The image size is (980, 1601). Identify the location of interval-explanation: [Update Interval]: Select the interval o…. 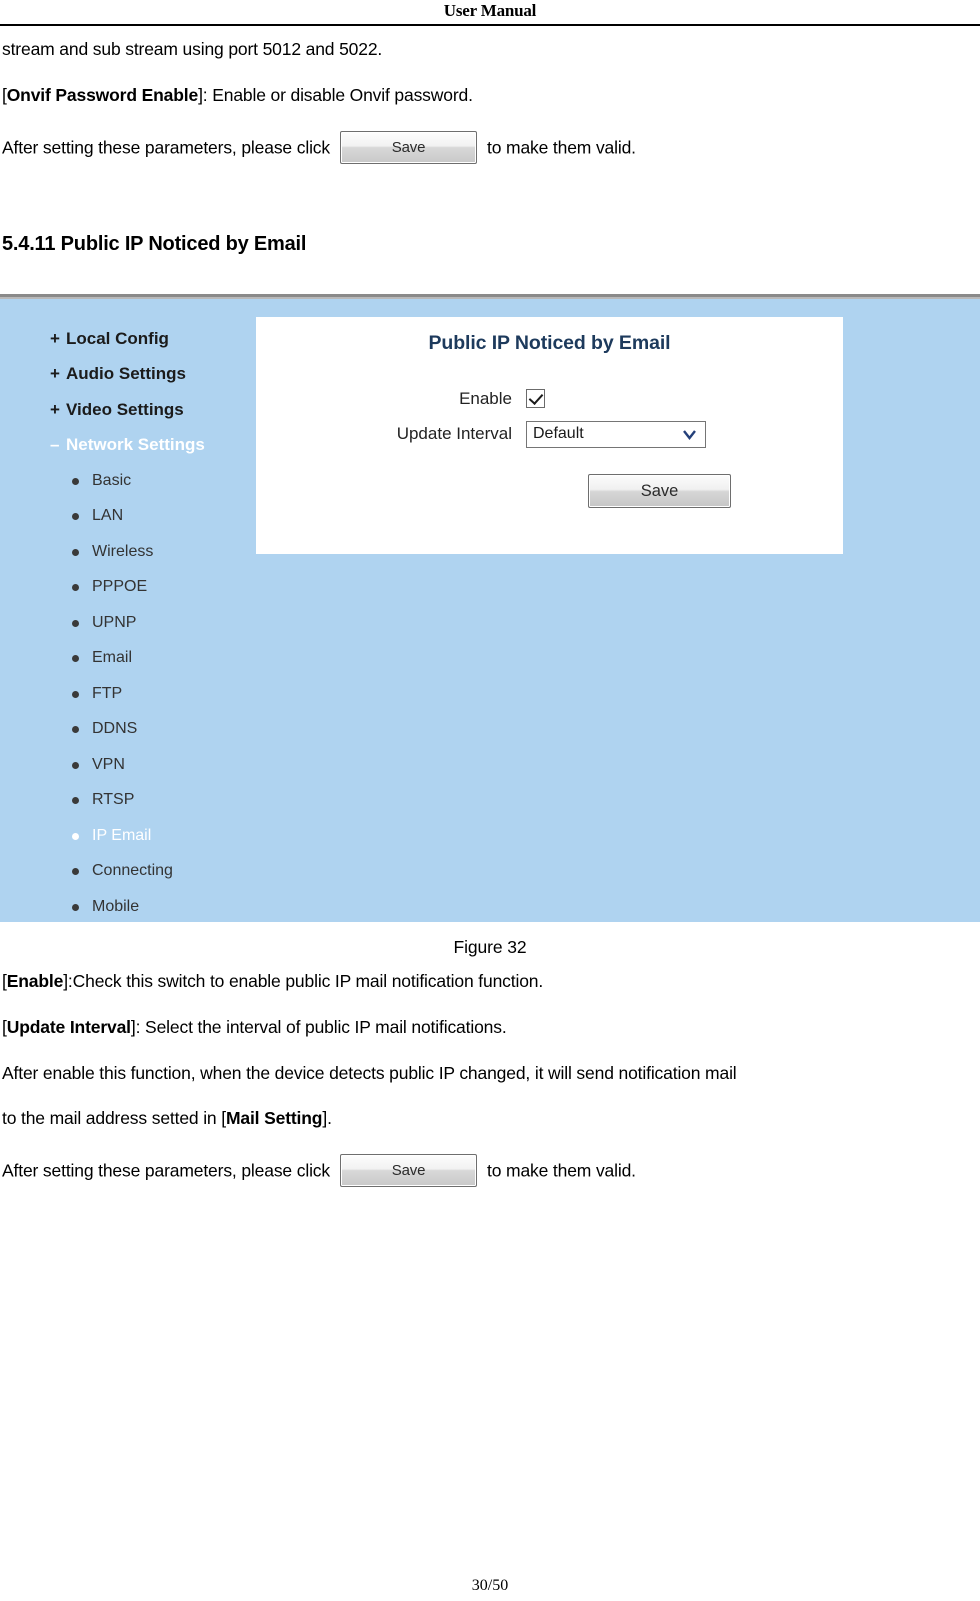
(254, 1026).